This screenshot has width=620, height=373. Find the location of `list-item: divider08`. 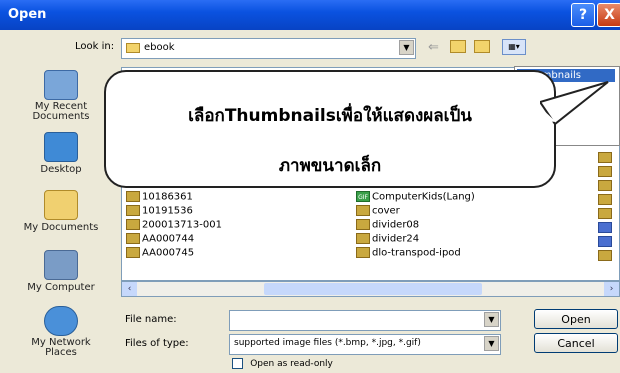

list-item: divider08 is located at coordinates (387, 225).